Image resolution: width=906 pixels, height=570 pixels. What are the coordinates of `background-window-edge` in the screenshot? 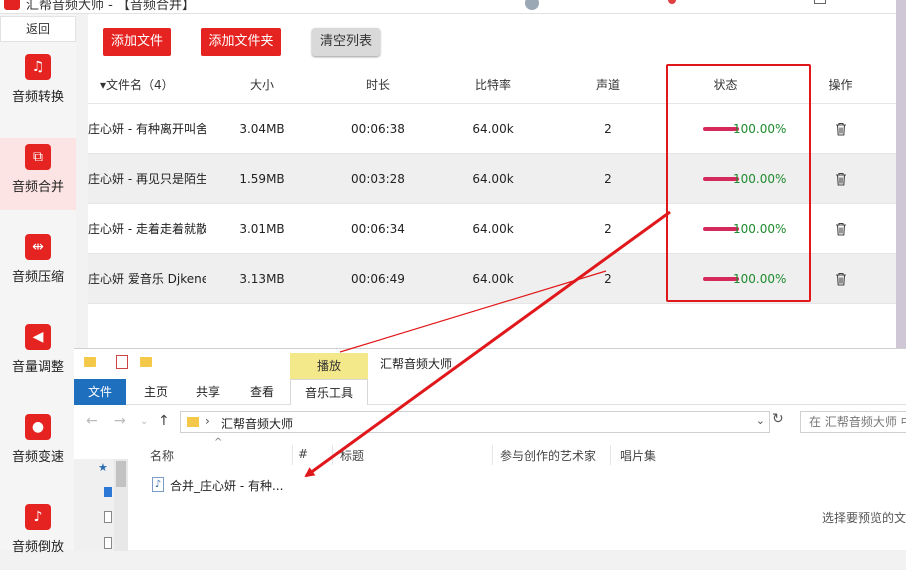 It's located at (901, 175).